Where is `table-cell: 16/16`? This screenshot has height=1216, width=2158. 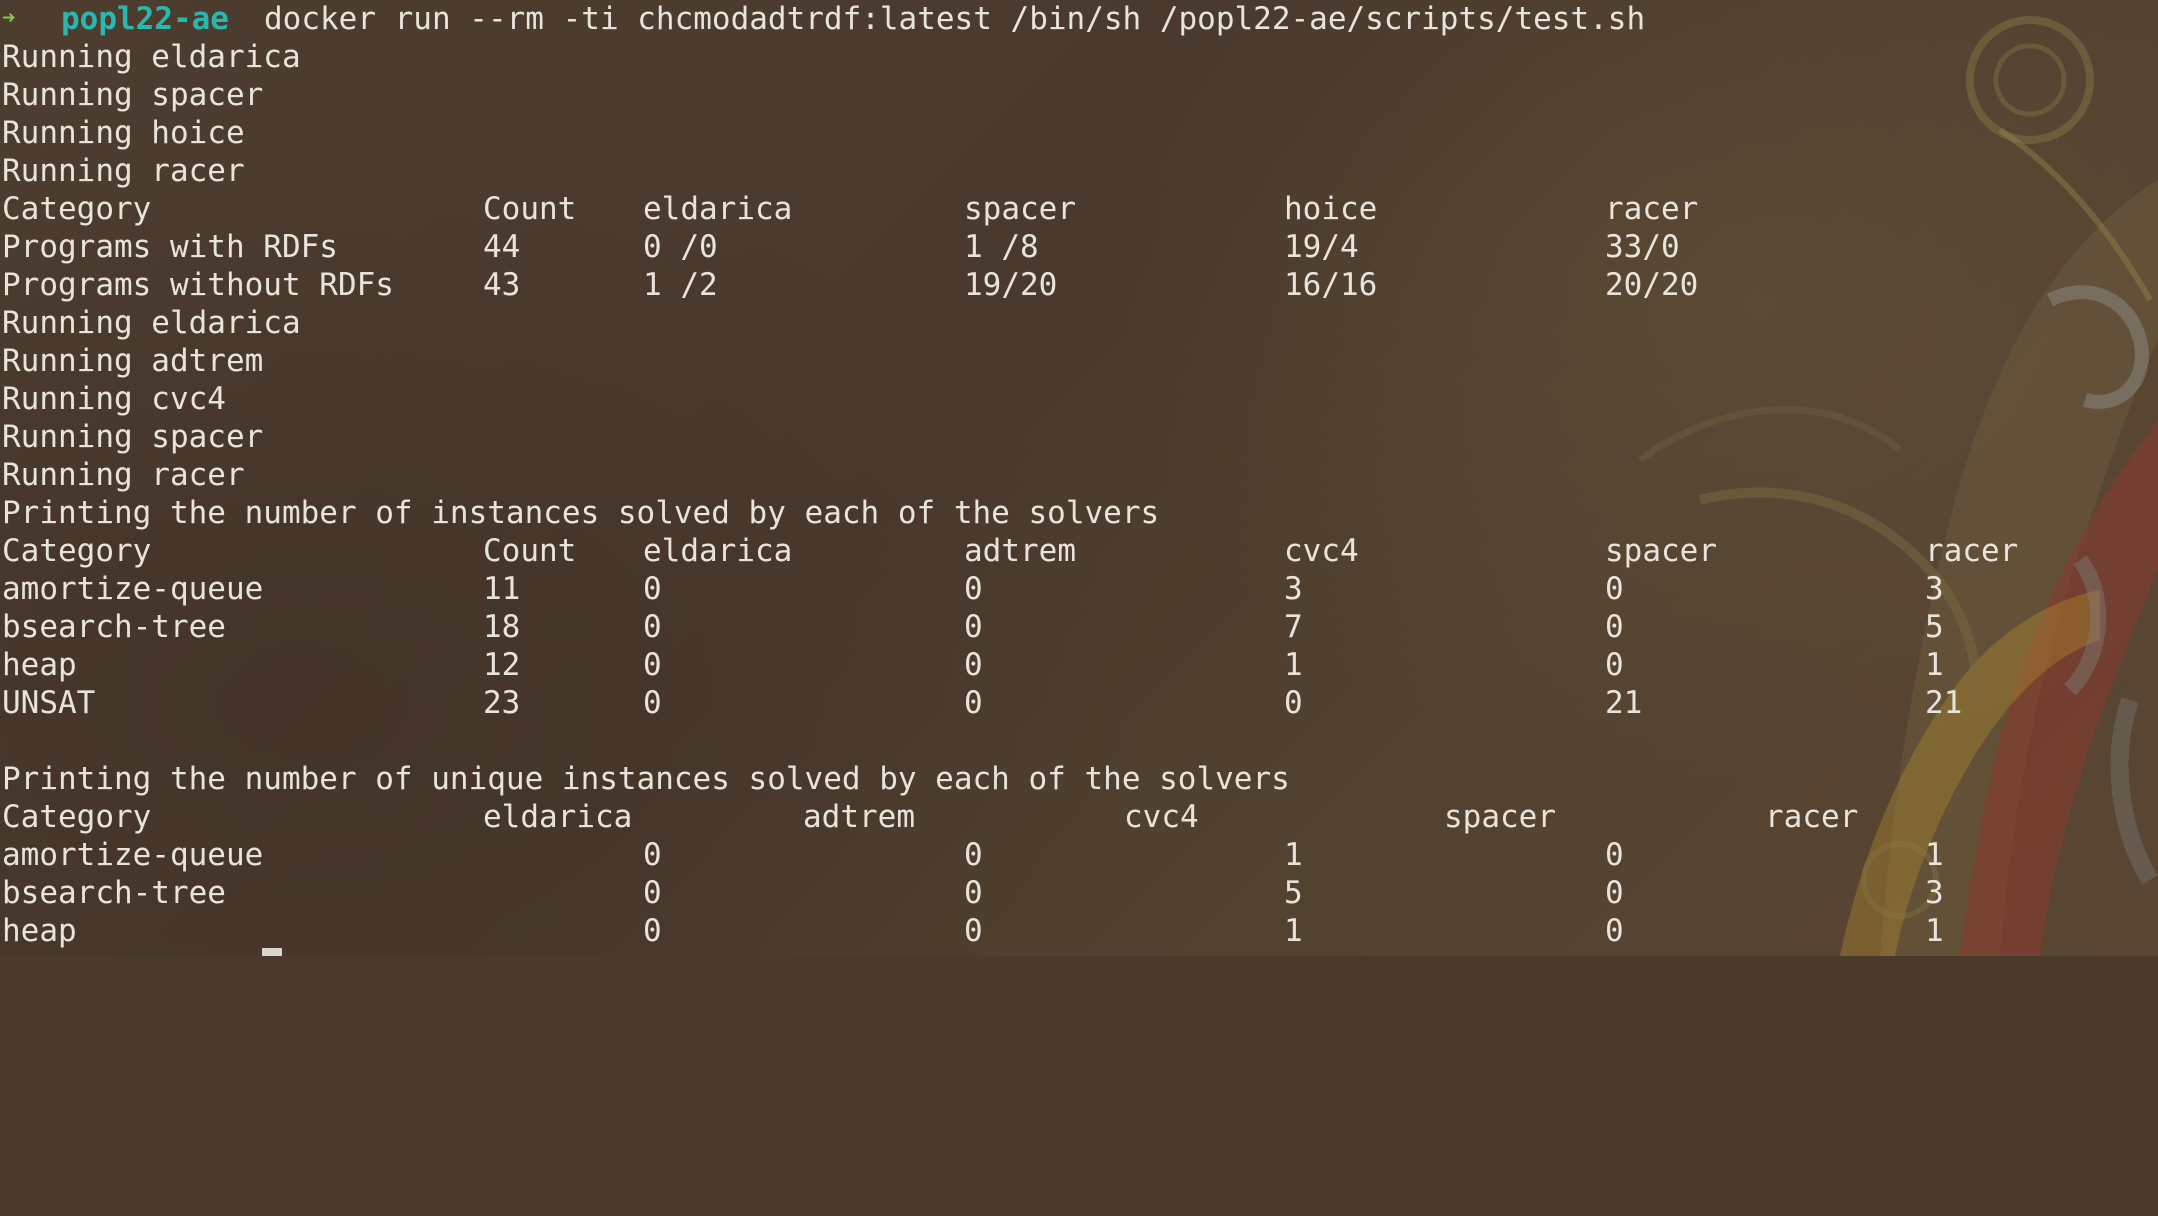
table-cell: 16/16 is located at coordinates (1331, 285).